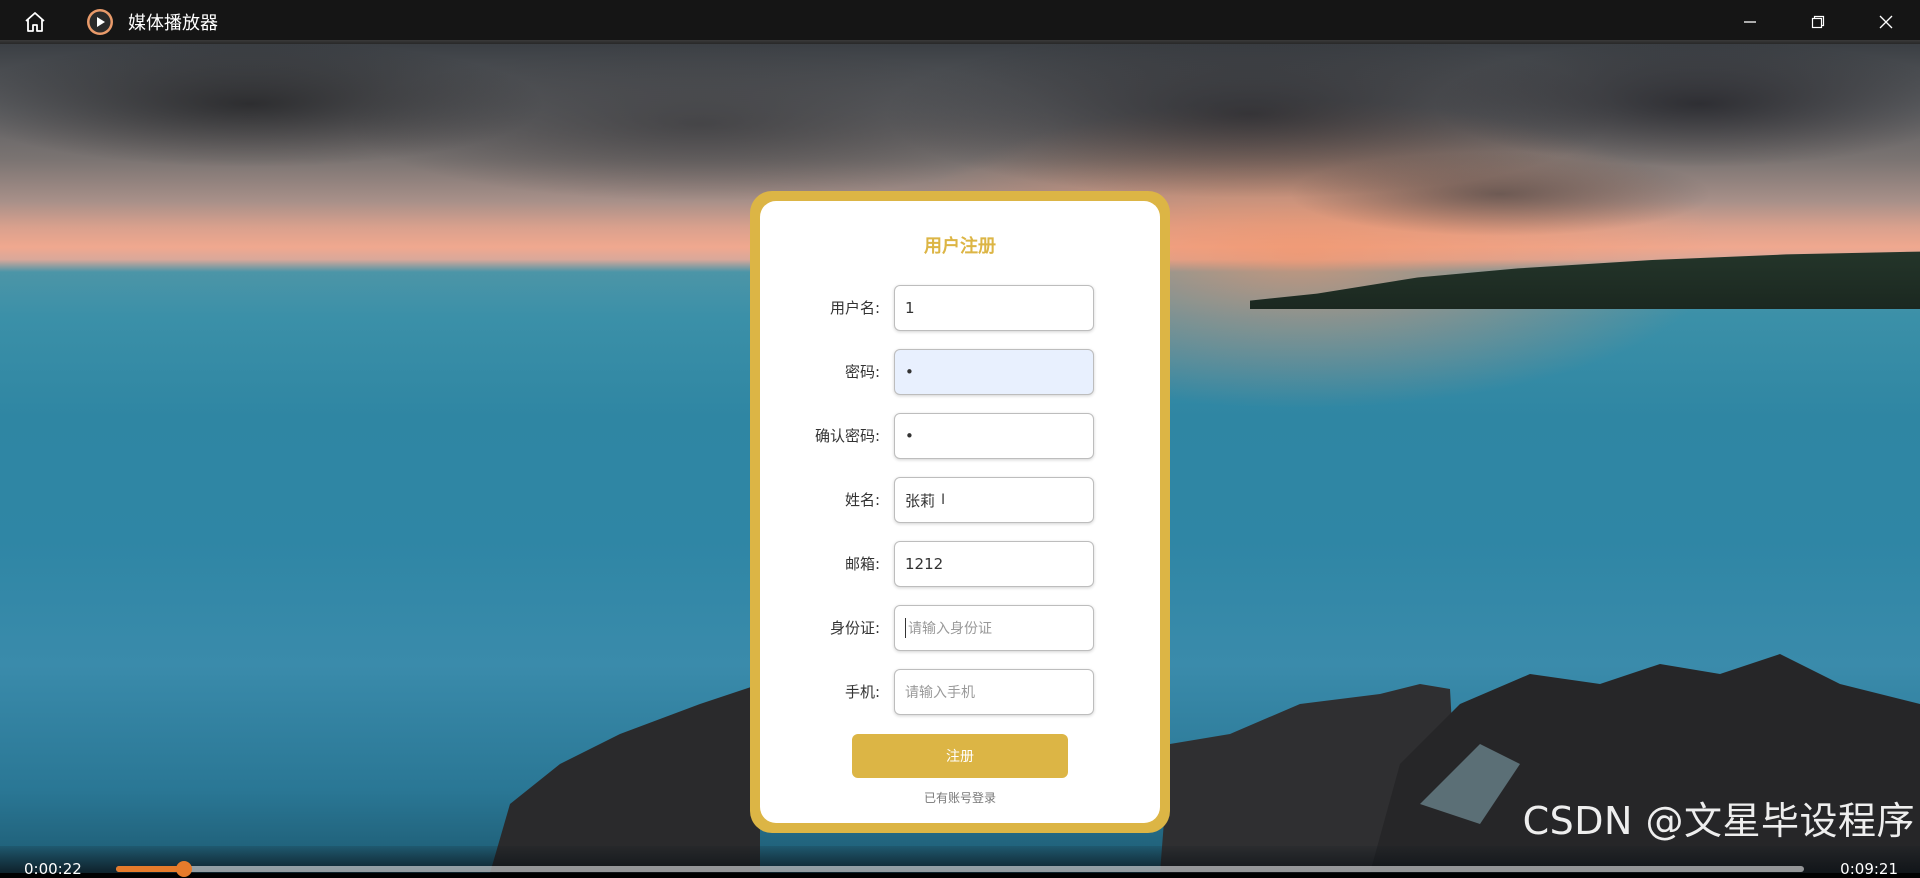 The image size is (1920, 878). I want to click on window-controls, so click(1818, 22).